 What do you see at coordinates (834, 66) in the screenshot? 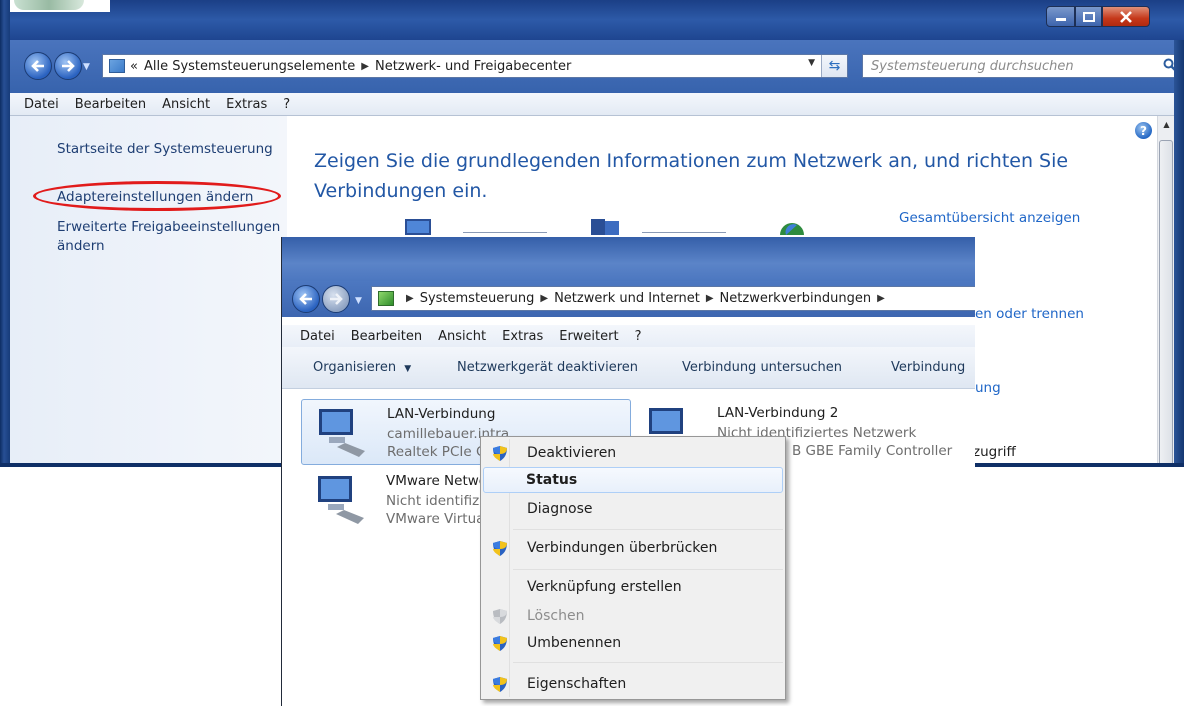
I see `refresh-button: ⇆` at bounding box center [834, 66].